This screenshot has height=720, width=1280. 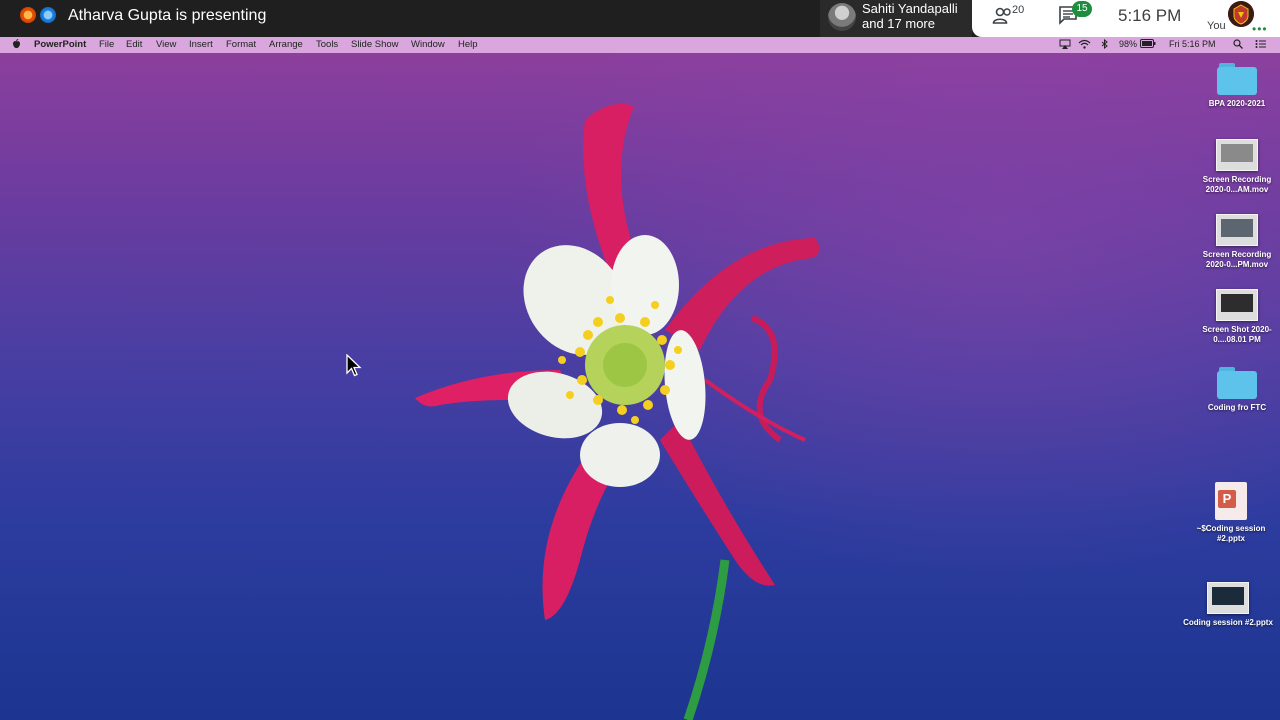 I want to click on desktop-item-coding-ftc-folder: Coding fro FTC, so click(x=1236, y=390).